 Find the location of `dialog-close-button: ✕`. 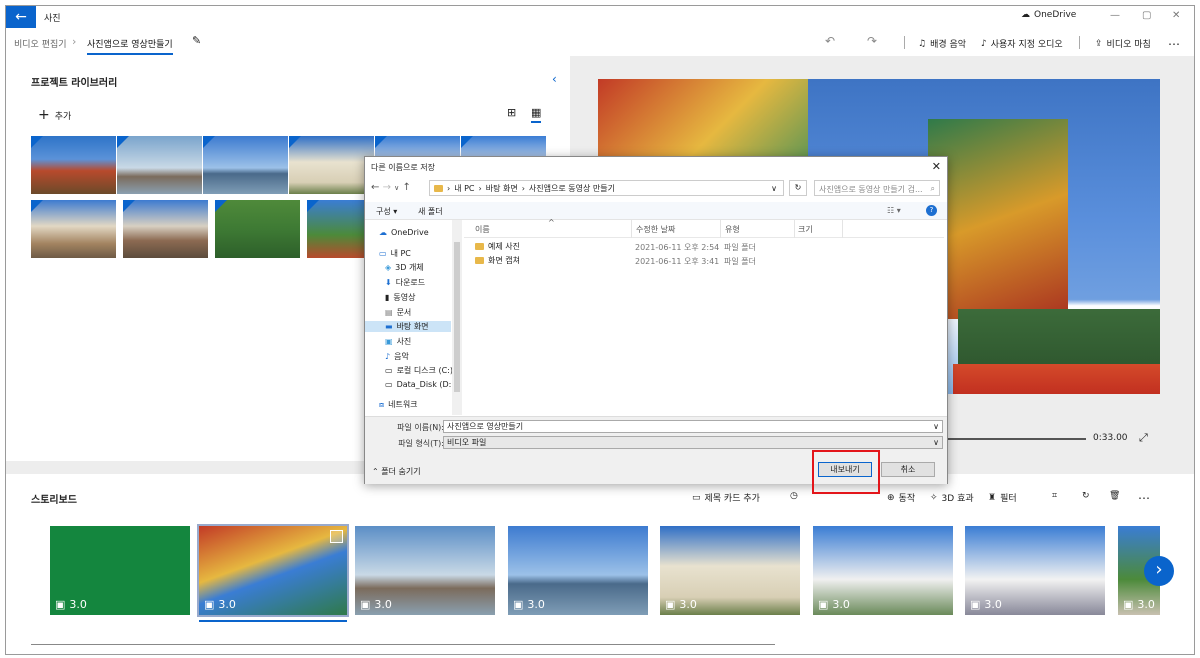

dialog-close-button: ✕ is located at coordinates (936, 166).